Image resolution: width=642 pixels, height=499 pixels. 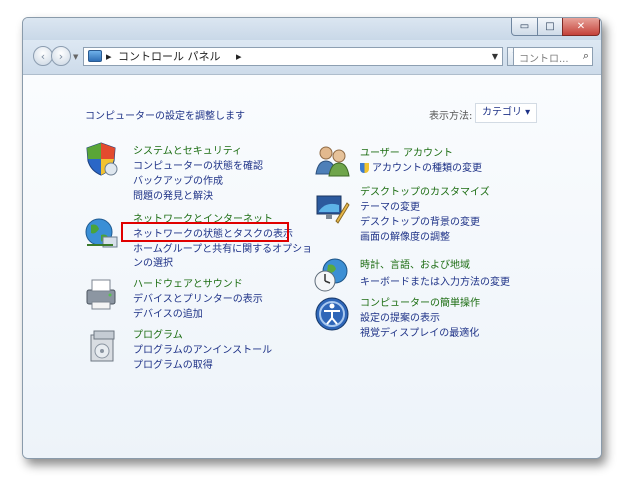 I want to click on category-title-system-security: システムとセキュリティ, so click(x=187, y=151).